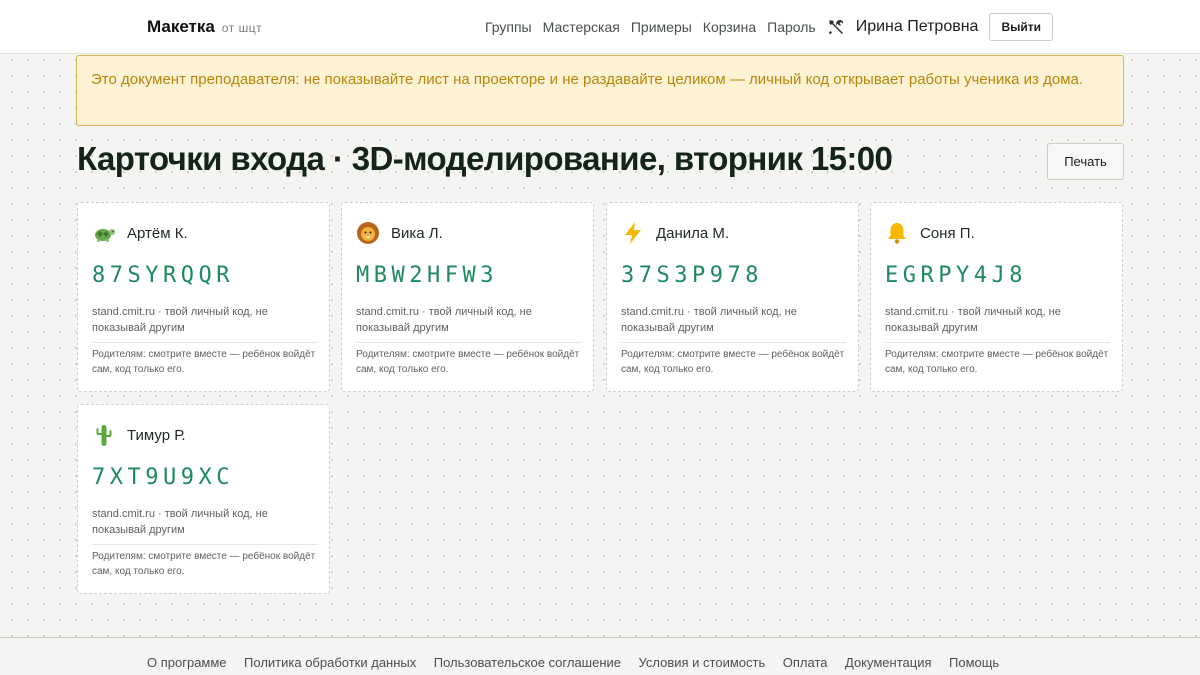  What do you see at coordinates (163, 275) in the screenshot?
I see `login-code: 87SYRQQR` at bounding box center [163, 275].